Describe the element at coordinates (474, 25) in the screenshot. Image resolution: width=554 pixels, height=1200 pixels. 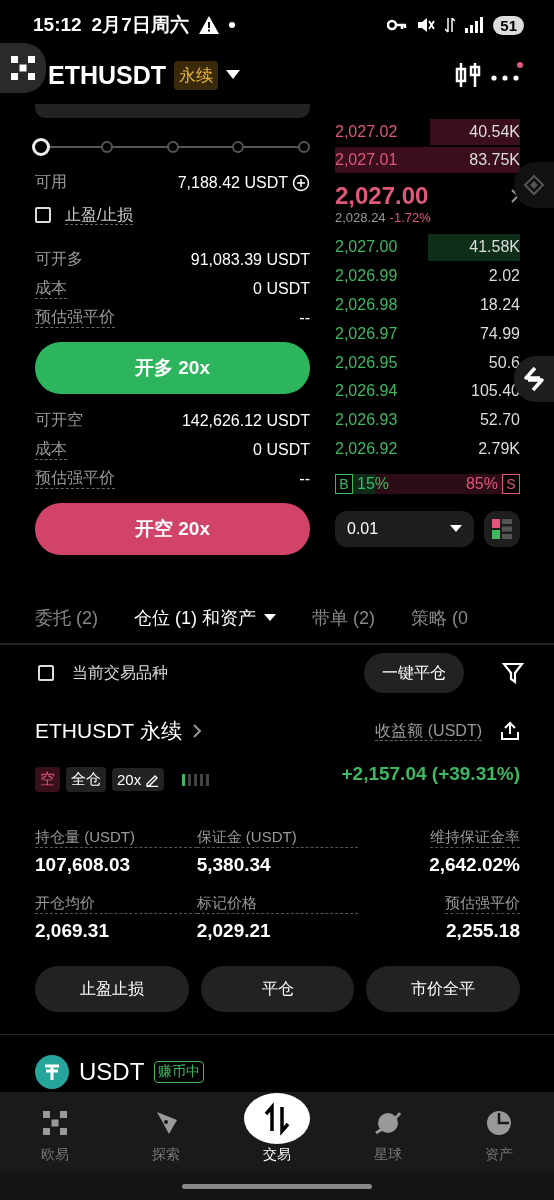
I see `signal-icon` at that location.